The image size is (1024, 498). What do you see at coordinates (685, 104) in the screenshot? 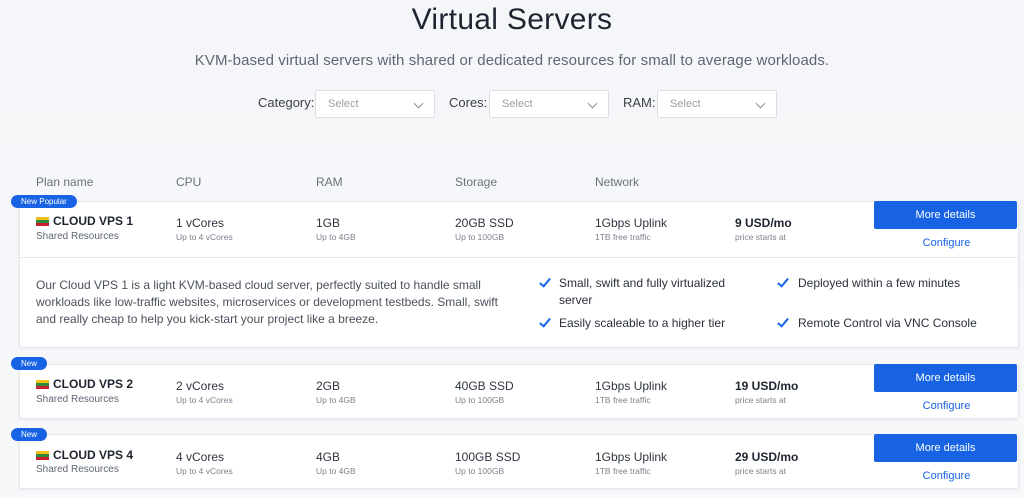
I see `ram-select-placeholder: Select` at bounding box center [685, 104].